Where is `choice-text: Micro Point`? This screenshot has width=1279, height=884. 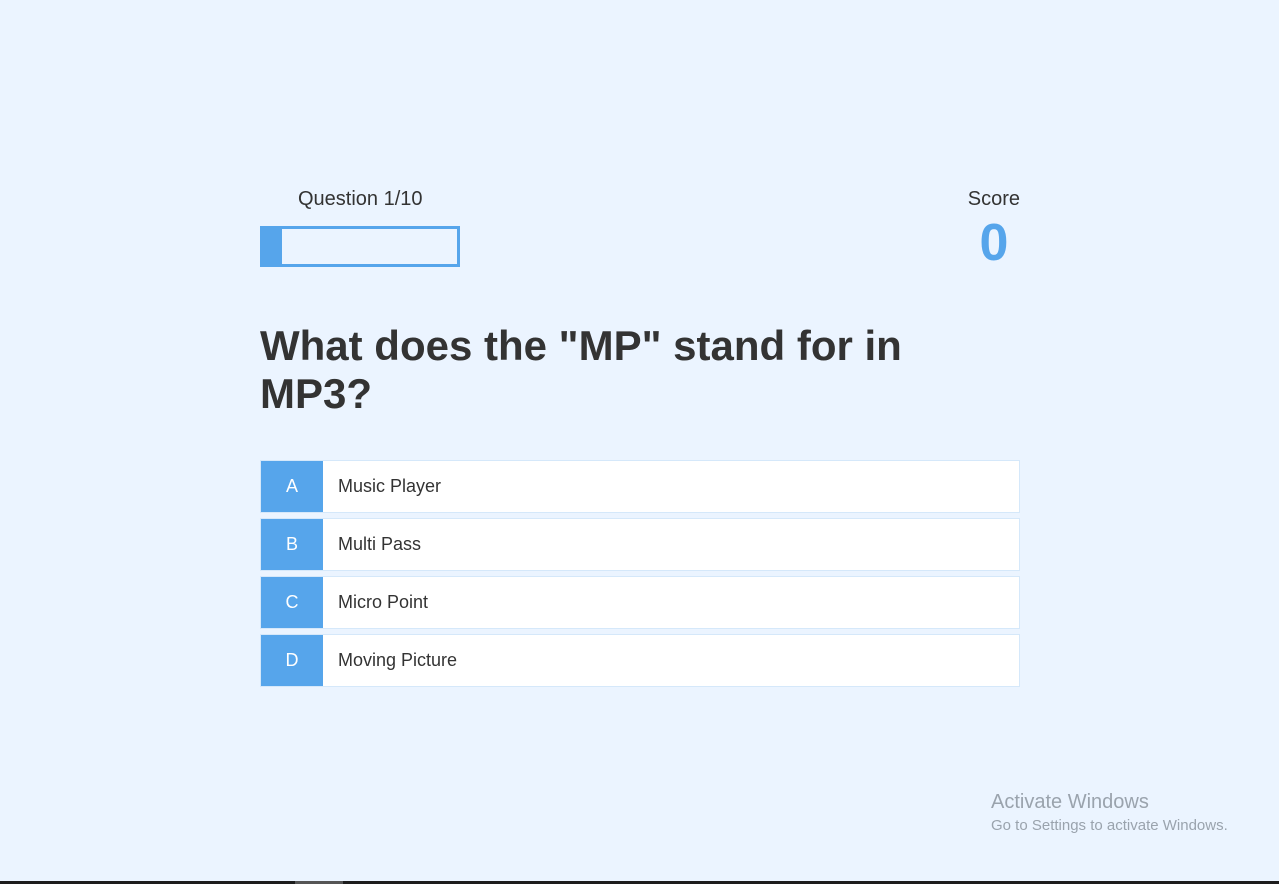 choice-text: Micro Point is located at coordinates (383, 602).